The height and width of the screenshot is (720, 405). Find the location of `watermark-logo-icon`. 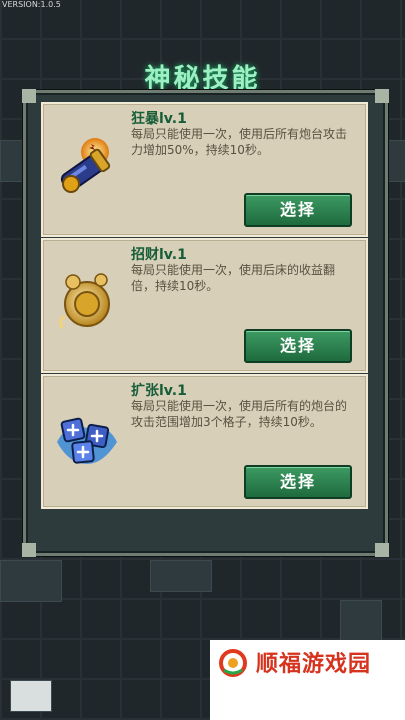

watermark-logo-icon is located at coordinates (233, 663).